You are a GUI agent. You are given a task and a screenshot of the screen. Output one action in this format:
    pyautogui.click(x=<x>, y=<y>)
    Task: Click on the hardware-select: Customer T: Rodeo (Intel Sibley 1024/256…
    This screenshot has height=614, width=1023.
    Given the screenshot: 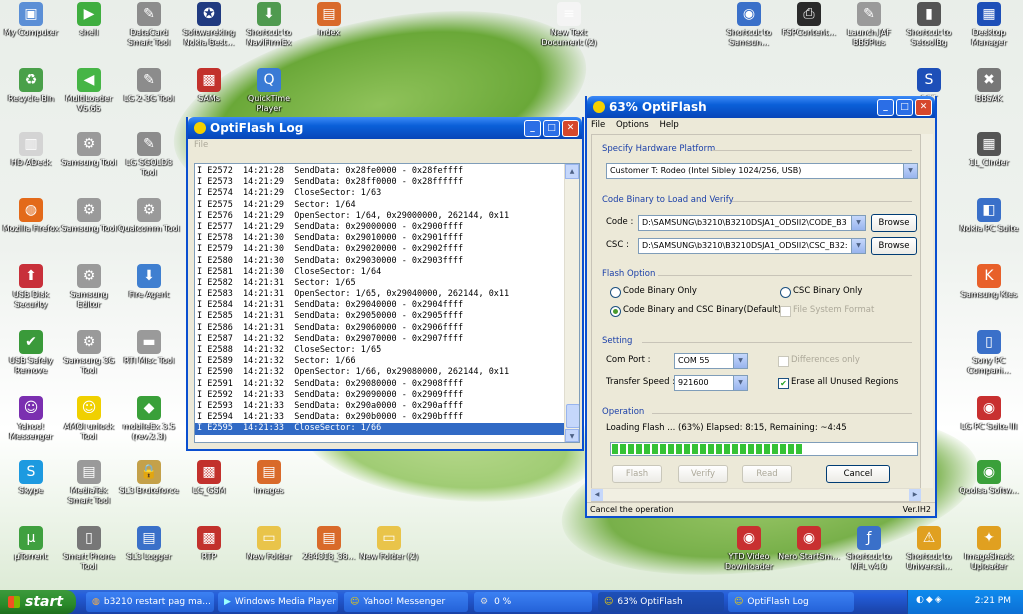 What is the action you would take?
    pyautogui.click(x=762, y=171)
    